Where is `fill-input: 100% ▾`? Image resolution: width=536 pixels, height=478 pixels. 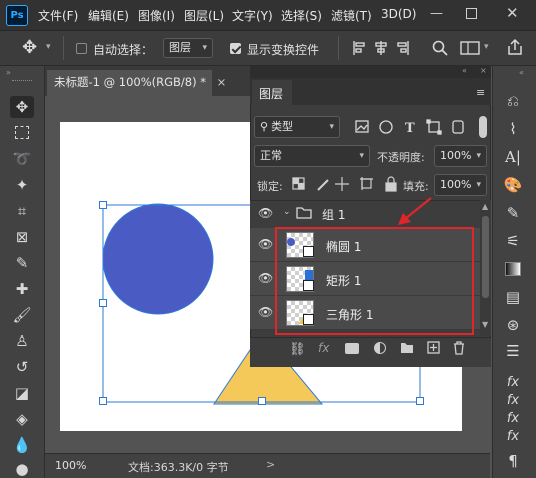 fill-input: 100% ▾ is located at coordinates (460, 185).